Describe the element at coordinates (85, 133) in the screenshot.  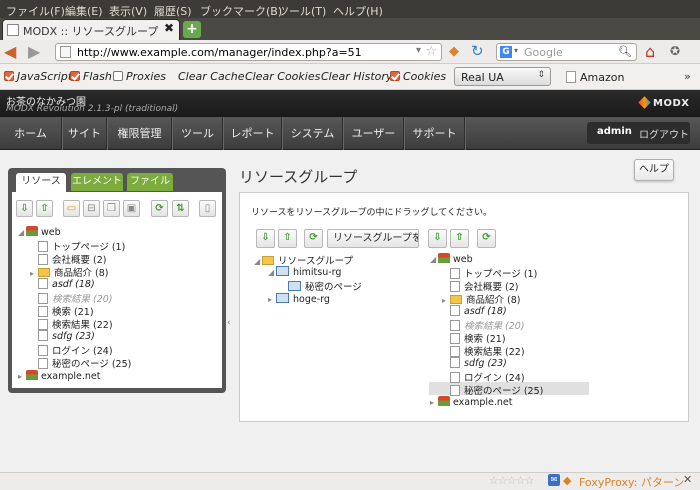
I see `nav-site: サイト` at that location.